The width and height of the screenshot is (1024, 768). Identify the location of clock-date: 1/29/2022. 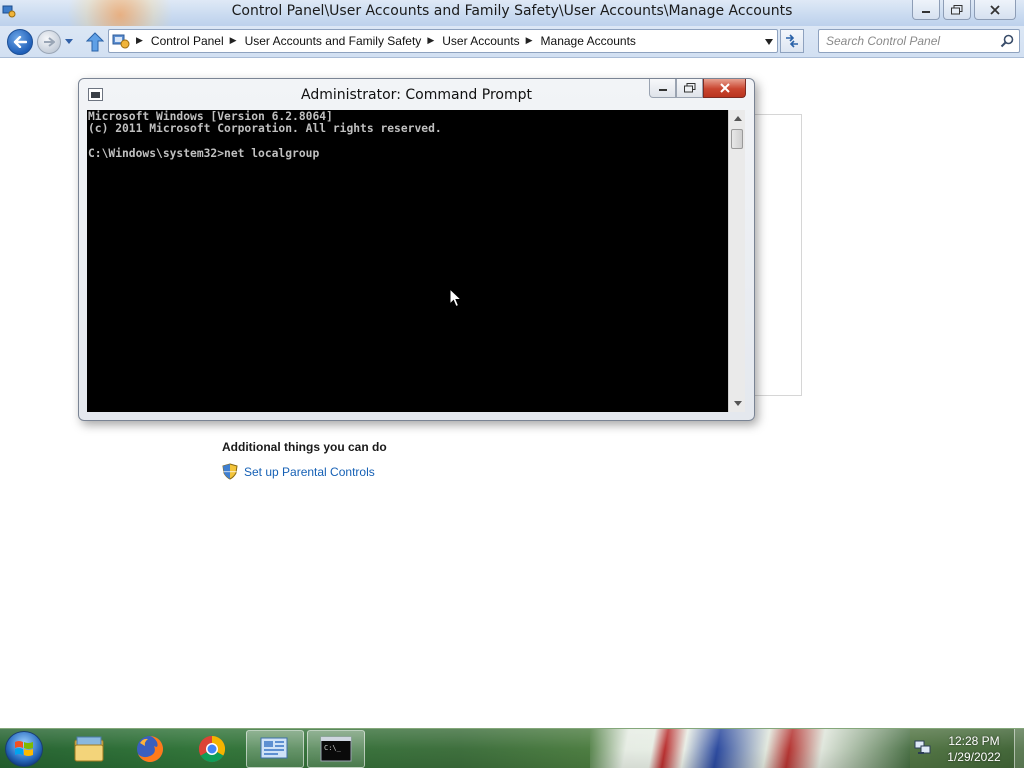
(974, 757).